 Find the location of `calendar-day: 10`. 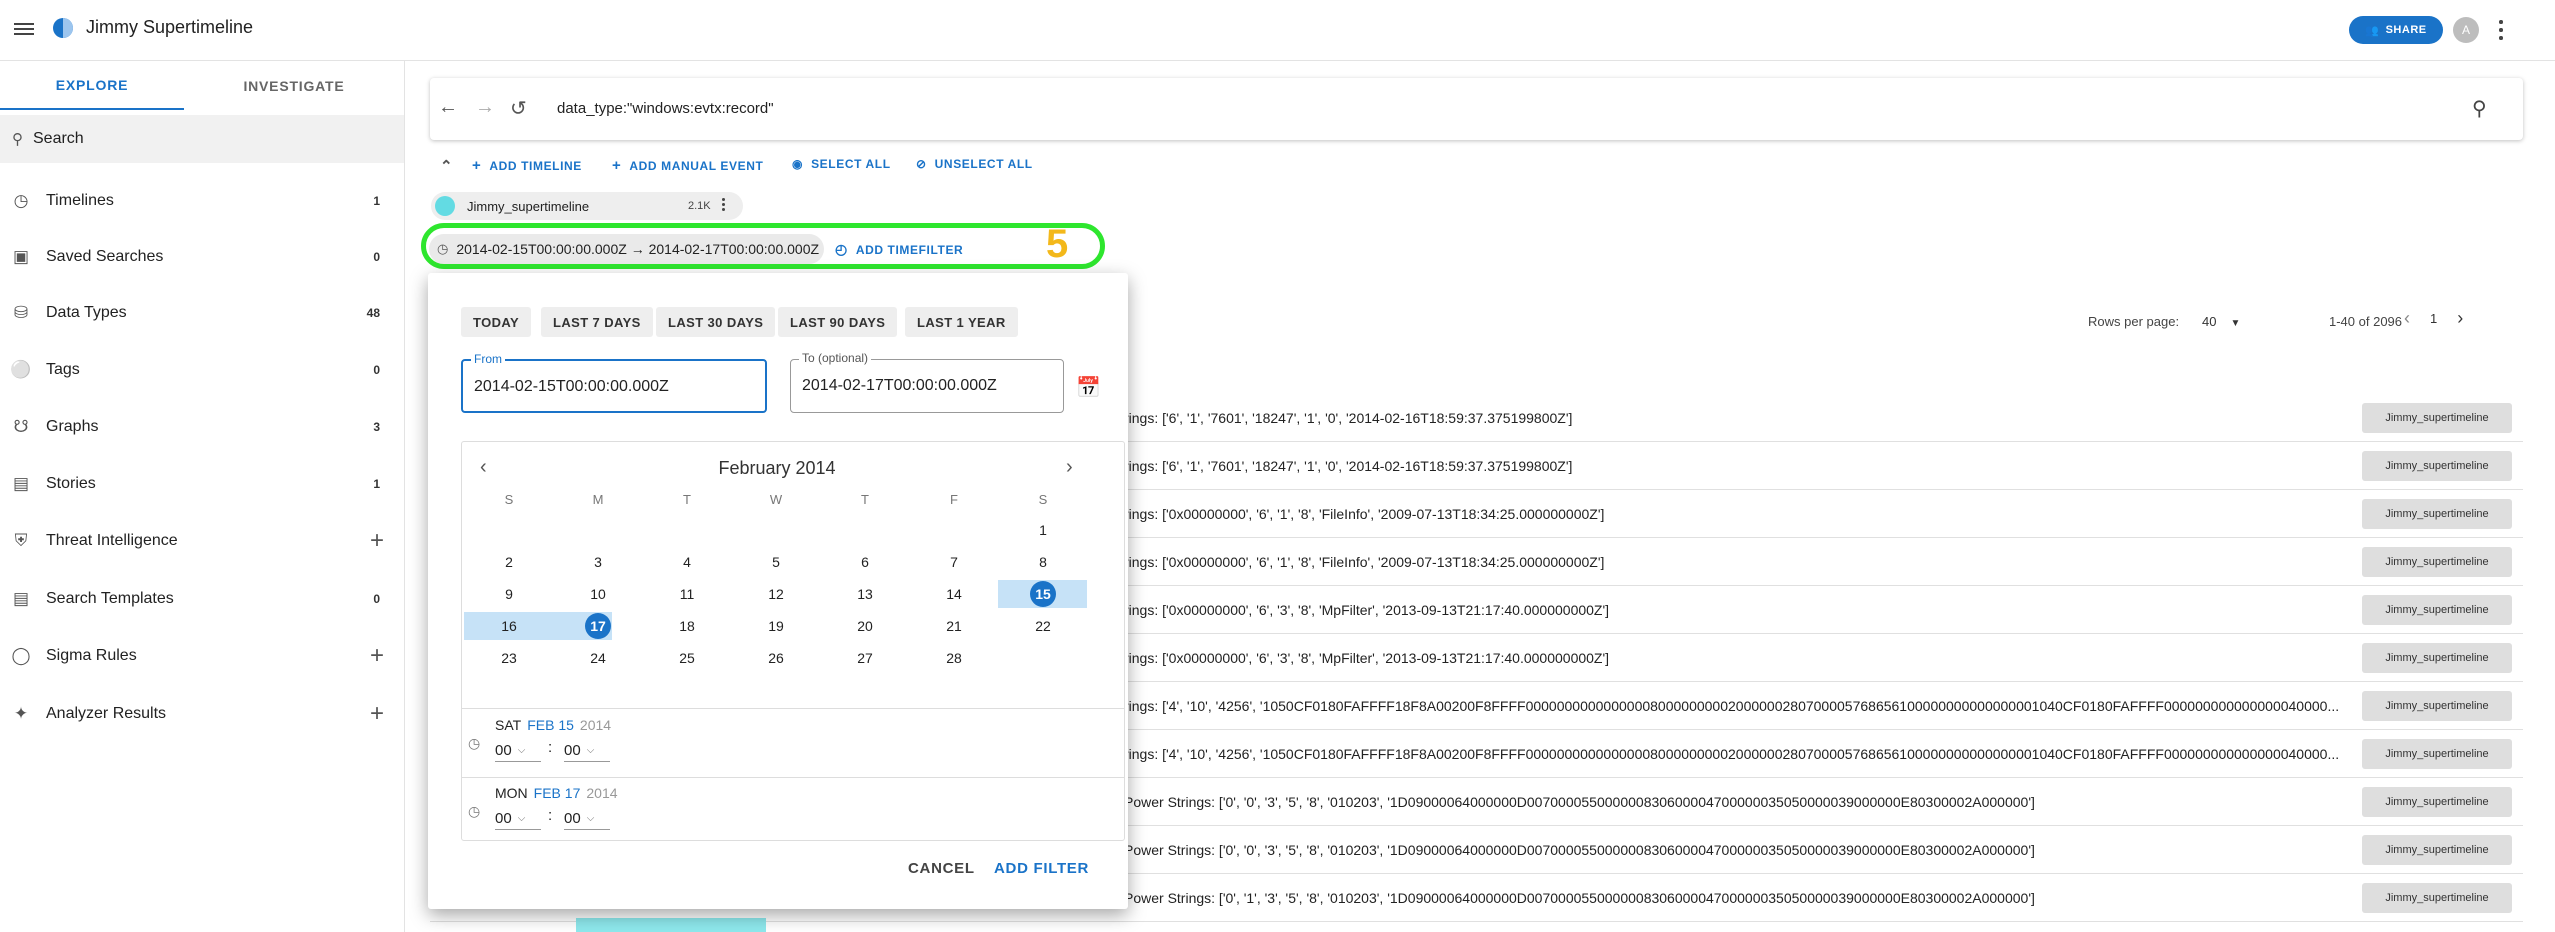

calendar-day: 10 is located at coordinates (598, 594).